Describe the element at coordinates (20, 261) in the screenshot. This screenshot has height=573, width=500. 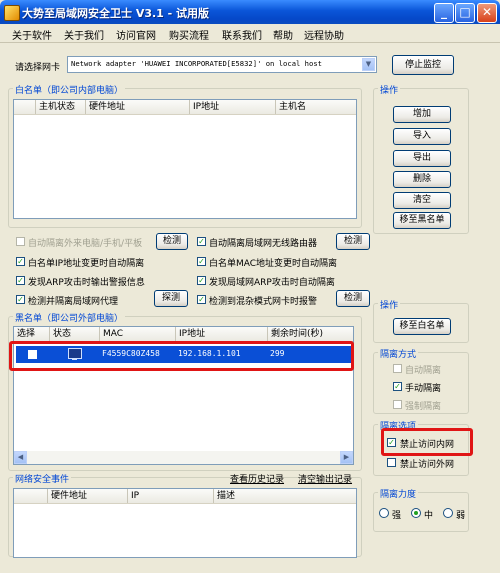
I see `opt-ip-change-checkbox: ✓` at that location.